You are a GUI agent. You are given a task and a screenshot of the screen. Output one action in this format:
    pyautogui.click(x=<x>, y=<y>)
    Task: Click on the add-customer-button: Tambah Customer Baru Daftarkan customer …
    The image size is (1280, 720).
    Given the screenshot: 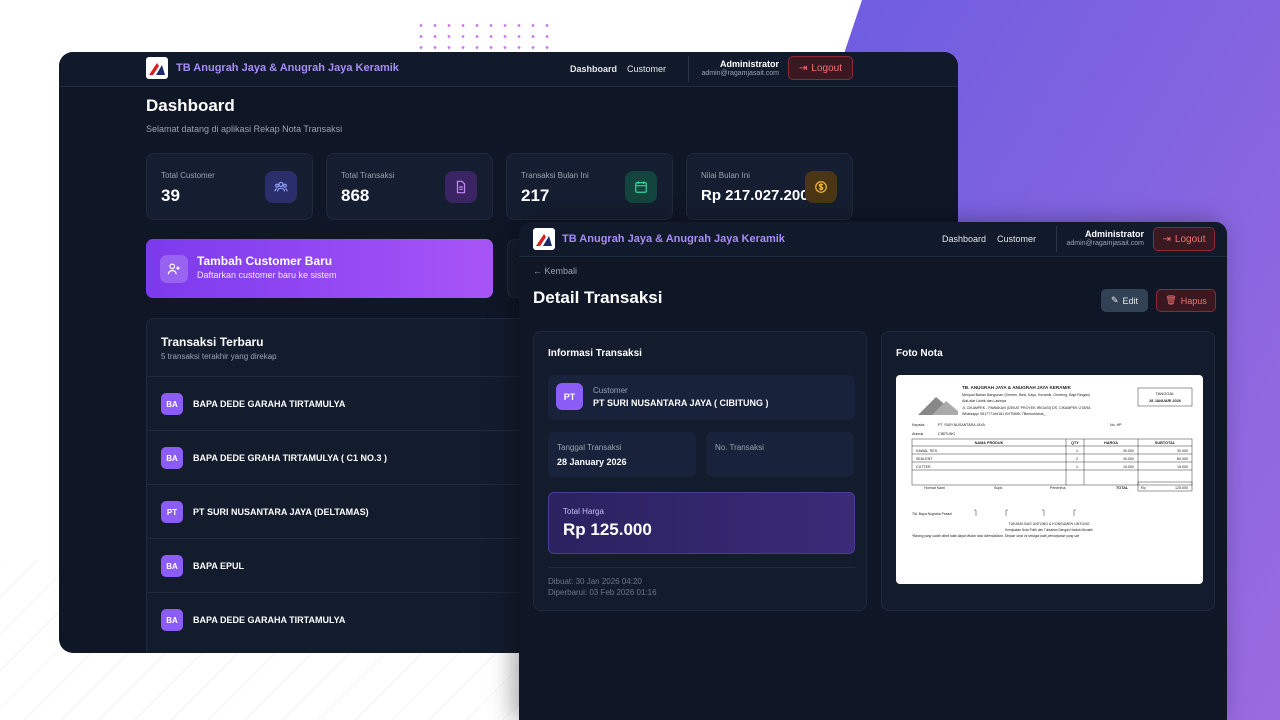 What is the action you would take?
    pyautogui.click(x=319, y=268)
    